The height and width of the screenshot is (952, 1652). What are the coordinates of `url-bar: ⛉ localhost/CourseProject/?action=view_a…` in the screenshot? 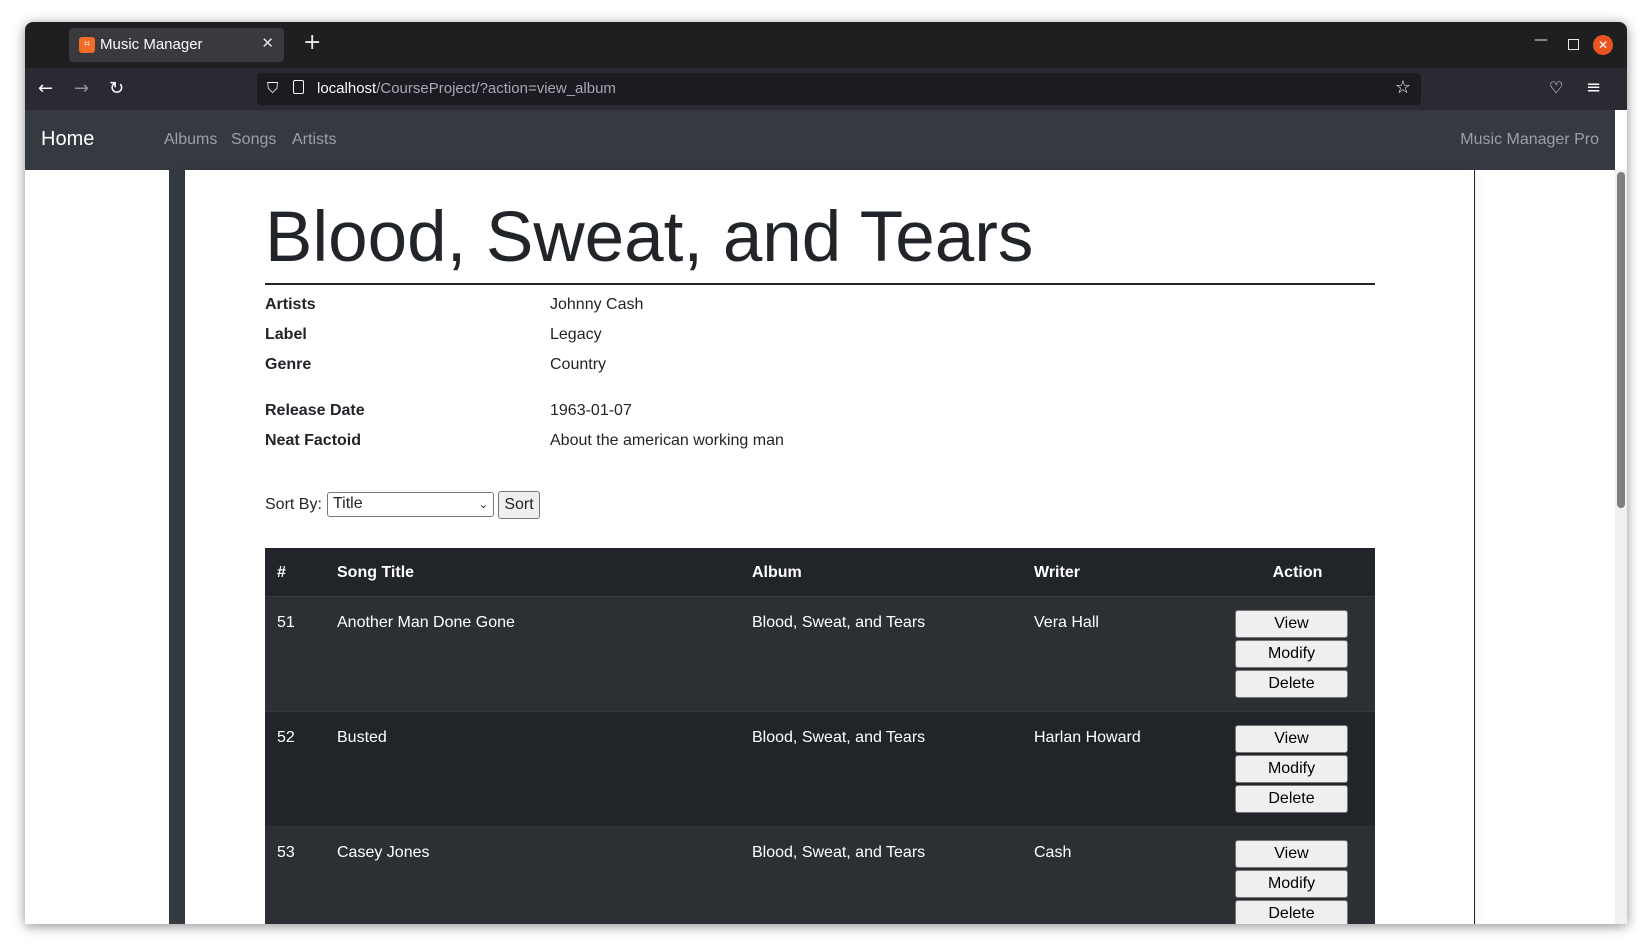 It's located at (839, 89).